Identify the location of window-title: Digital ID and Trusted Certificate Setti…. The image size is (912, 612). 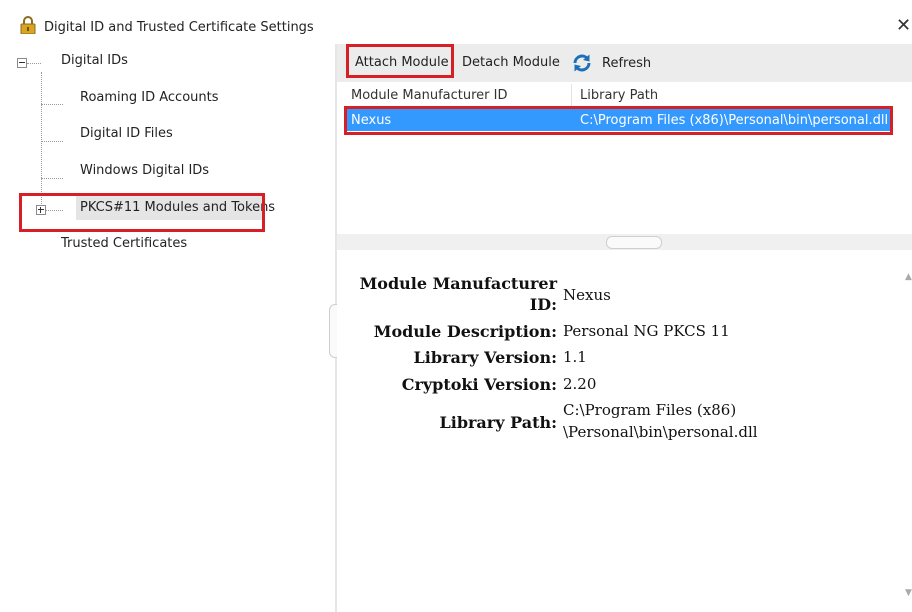
(179, 27).